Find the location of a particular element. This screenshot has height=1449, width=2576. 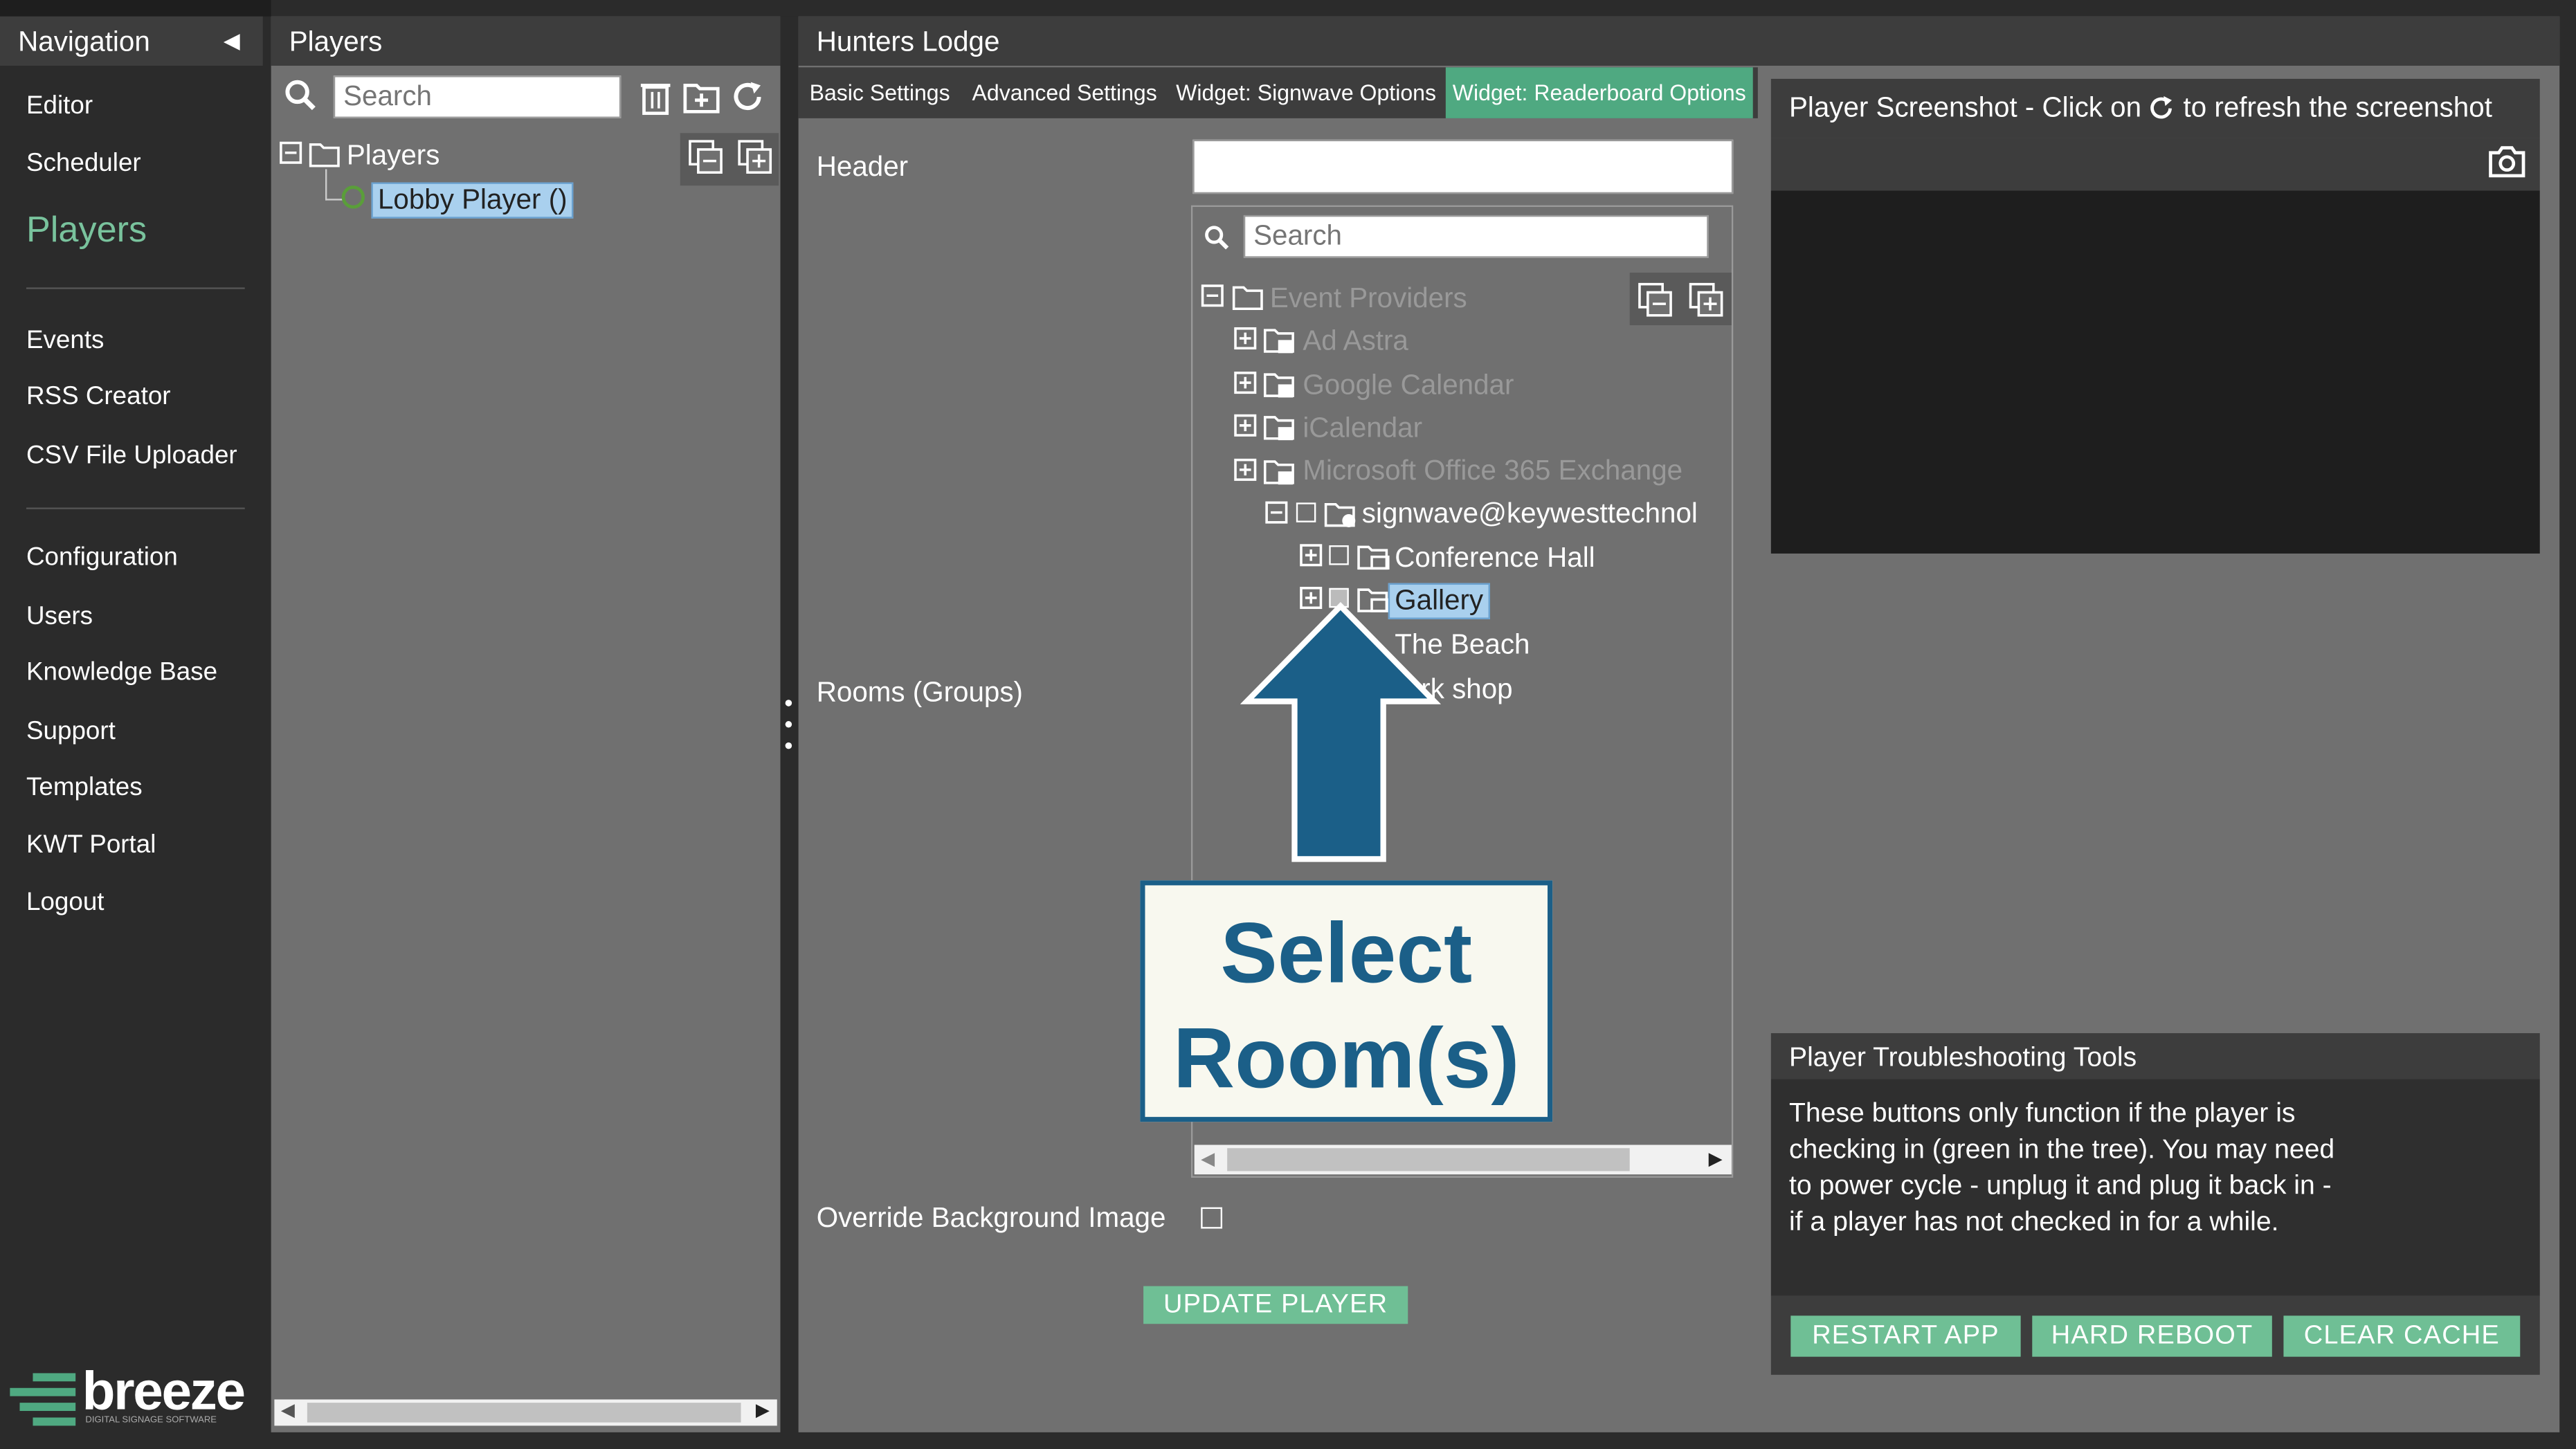

nav-item-csv-uploader: CSV File Uploader is located at coordinates (131, 457).